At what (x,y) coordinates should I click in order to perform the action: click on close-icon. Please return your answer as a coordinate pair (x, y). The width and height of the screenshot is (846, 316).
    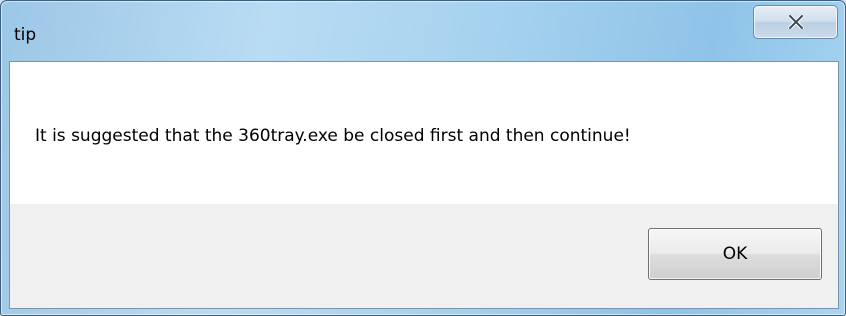
    Looking at the image, I should click on (795, 22).